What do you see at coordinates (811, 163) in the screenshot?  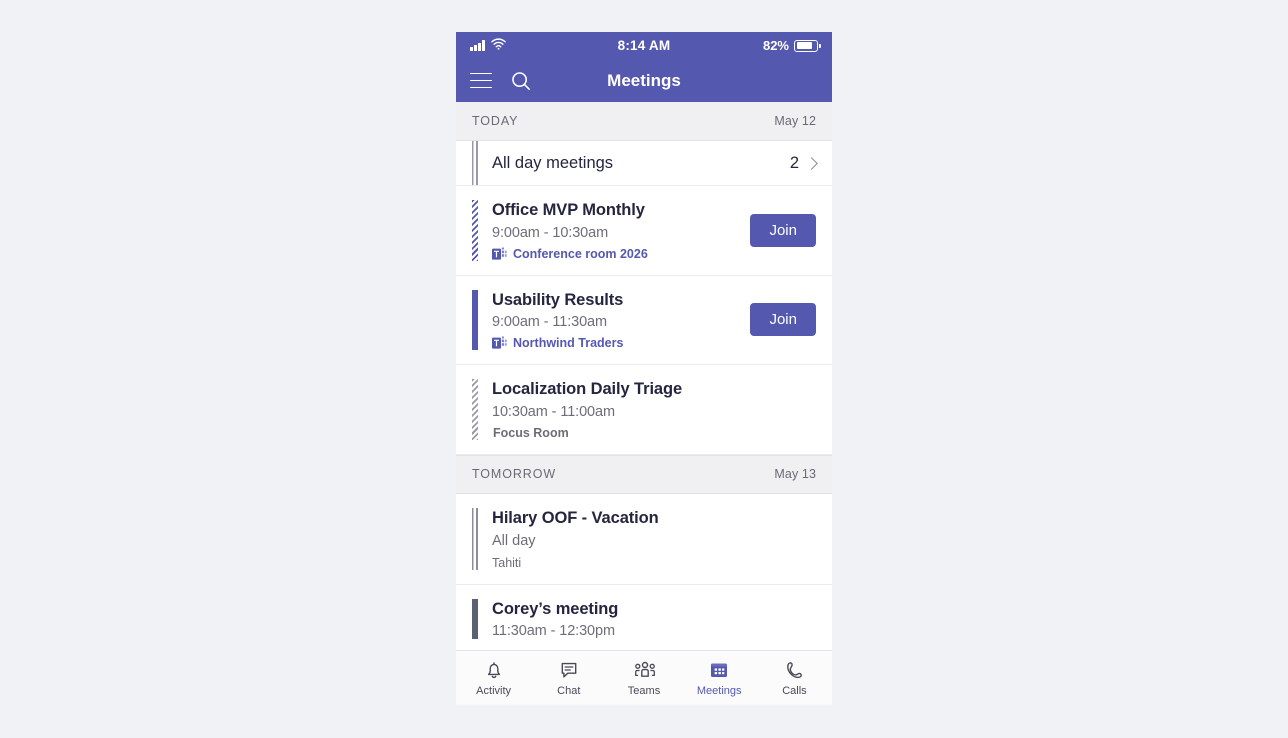 I see `chevron-right-icon` at bounding box center [811, 163].